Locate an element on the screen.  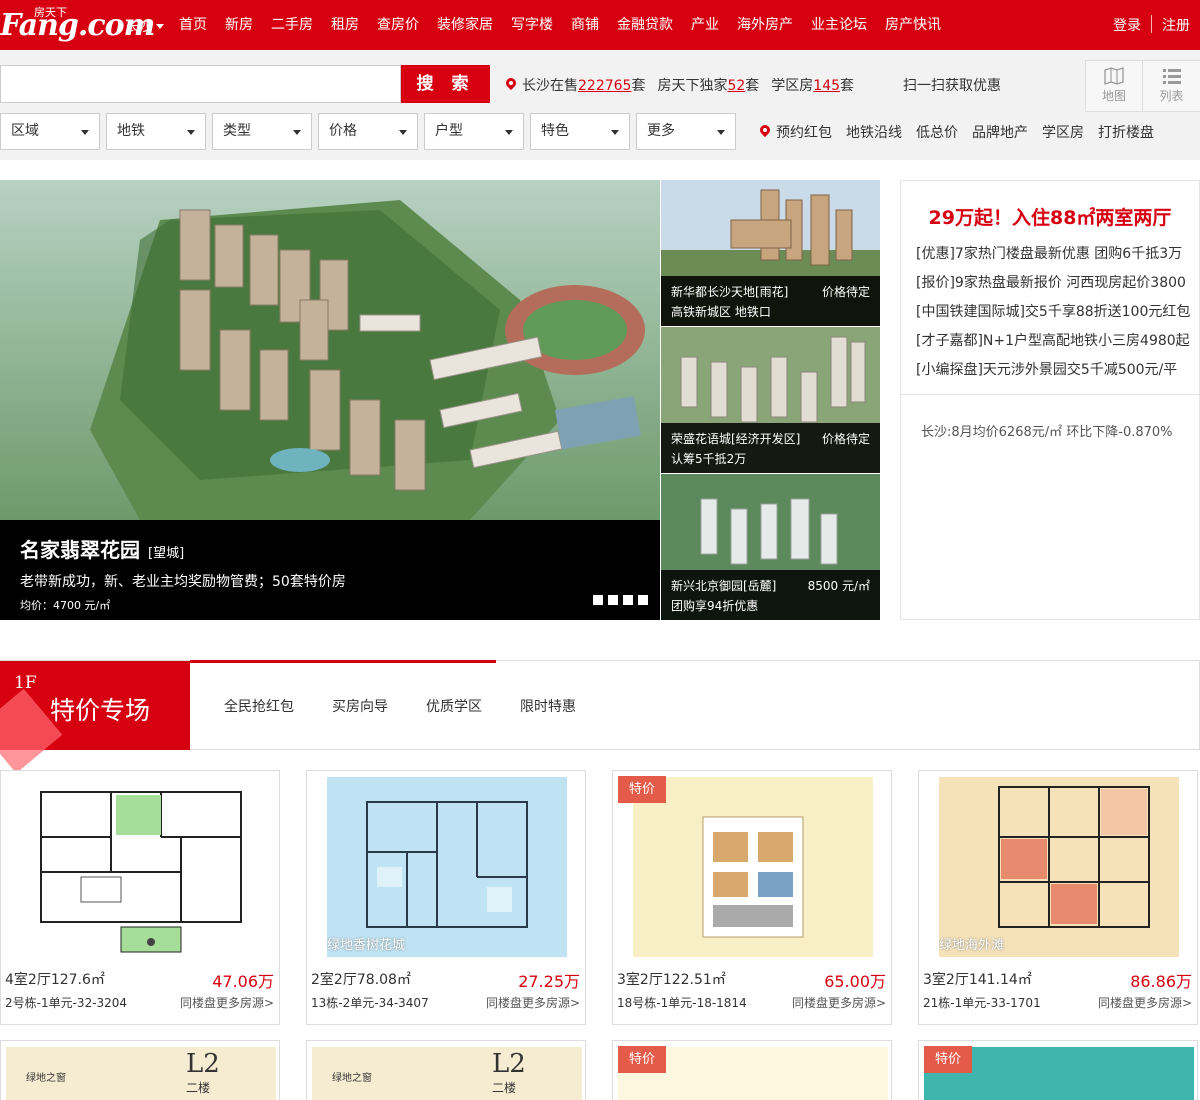
city-selector: 长沙 is located at coordinates (145, 25).